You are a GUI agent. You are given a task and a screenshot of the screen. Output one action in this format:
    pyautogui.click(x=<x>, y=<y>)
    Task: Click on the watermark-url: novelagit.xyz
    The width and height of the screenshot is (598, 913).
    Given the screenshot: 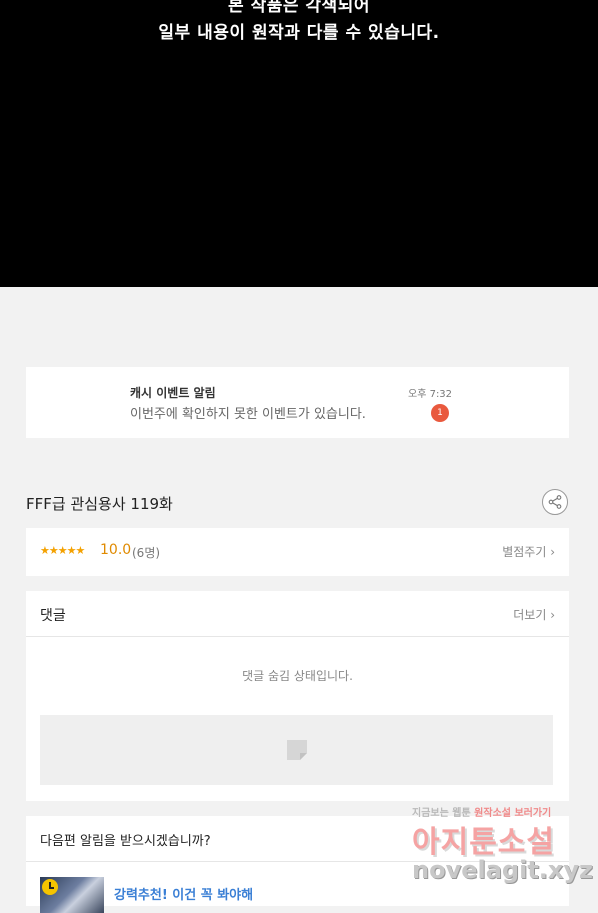 What is the action you would take?
    pyautogui.click(x=503, y=870)
    